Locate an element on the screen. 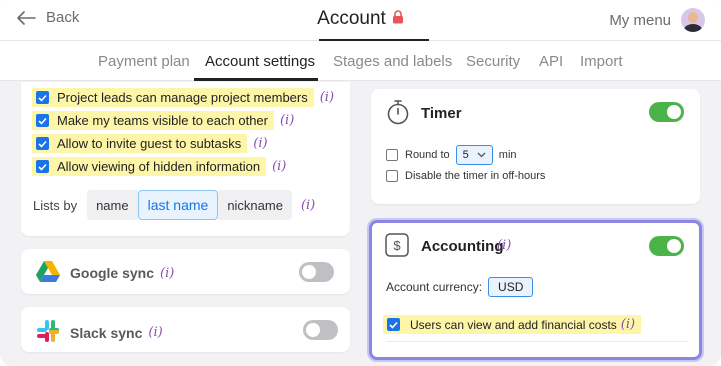  slack-sync-row: Slack sync (i) is located at coordinates (99, 332).